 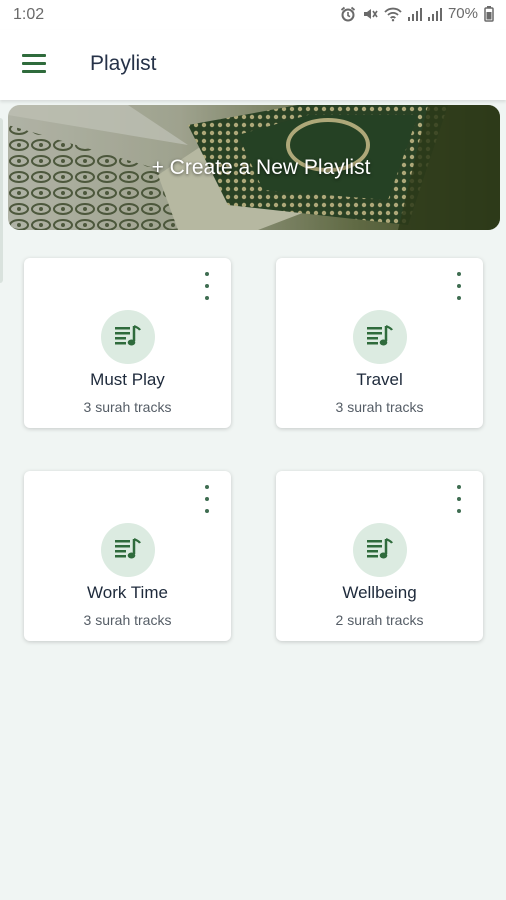 What do you see at coordinates (379, 592) in the screenshot?
I see `playlist-name: Wellbeing` at bounding box center [379, 592].